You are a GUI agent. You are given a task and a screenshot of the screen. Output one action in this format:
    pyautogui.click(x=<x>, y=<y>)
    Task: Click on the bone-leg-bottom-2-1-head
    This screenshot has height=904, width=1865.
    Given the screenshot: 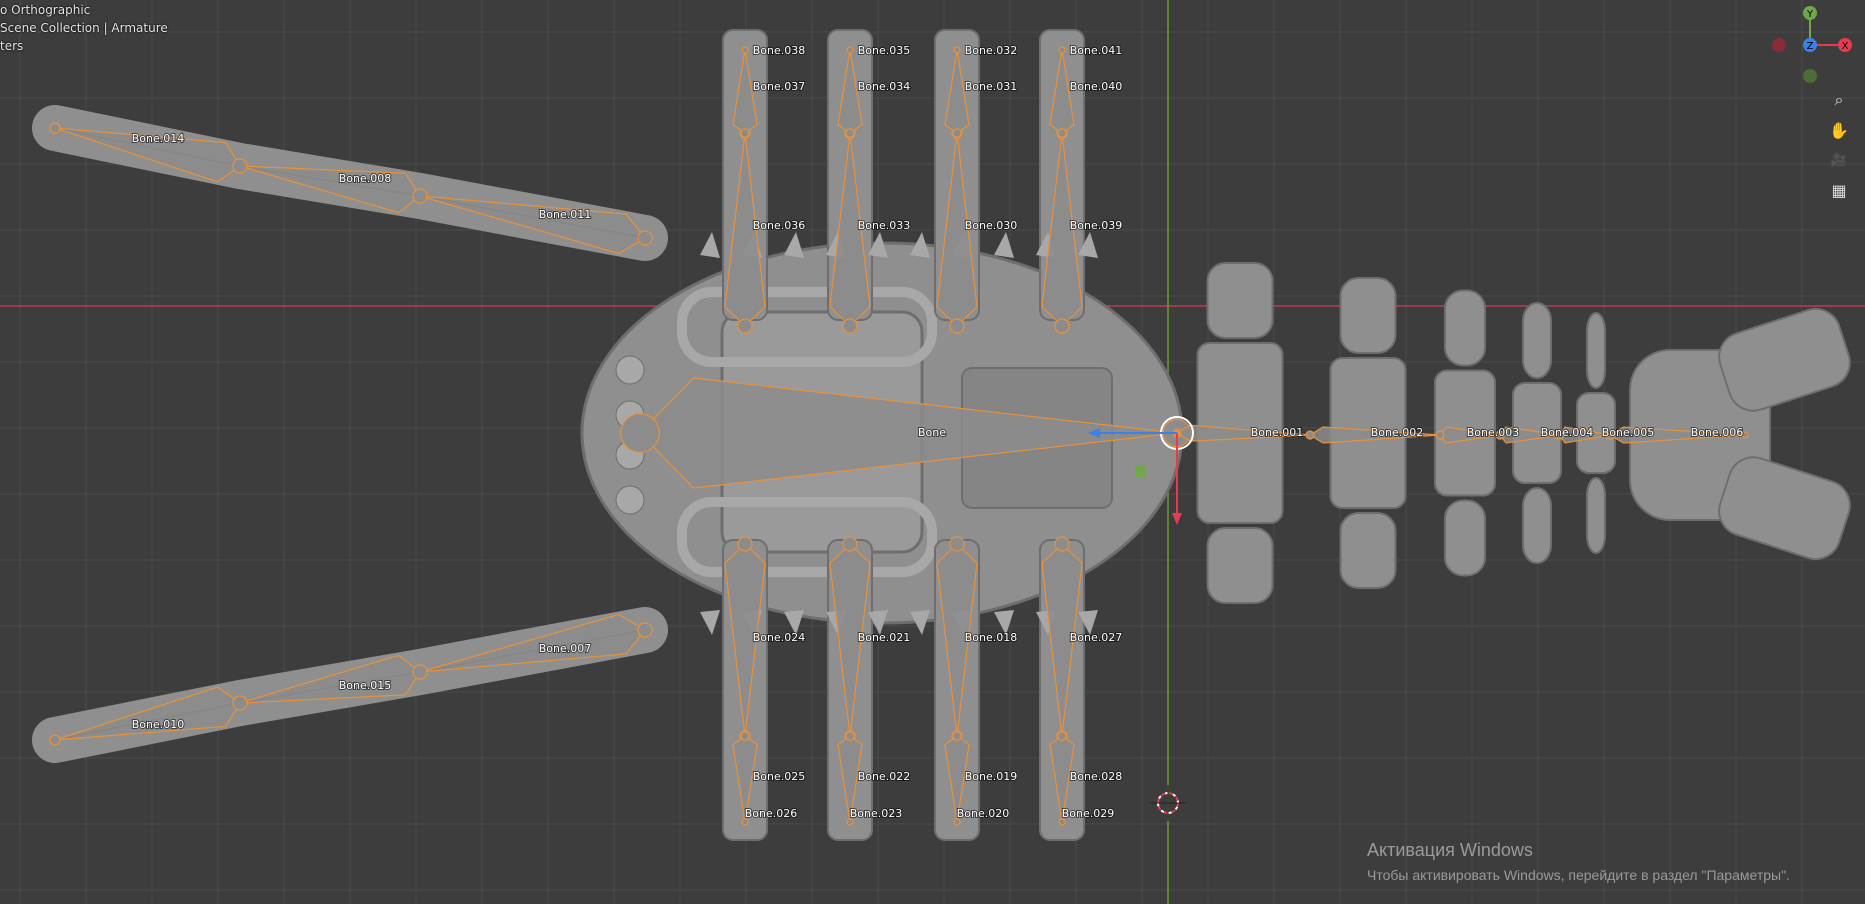 What is the action you would take?
    pyautogui.click(x=957, y=544)
    